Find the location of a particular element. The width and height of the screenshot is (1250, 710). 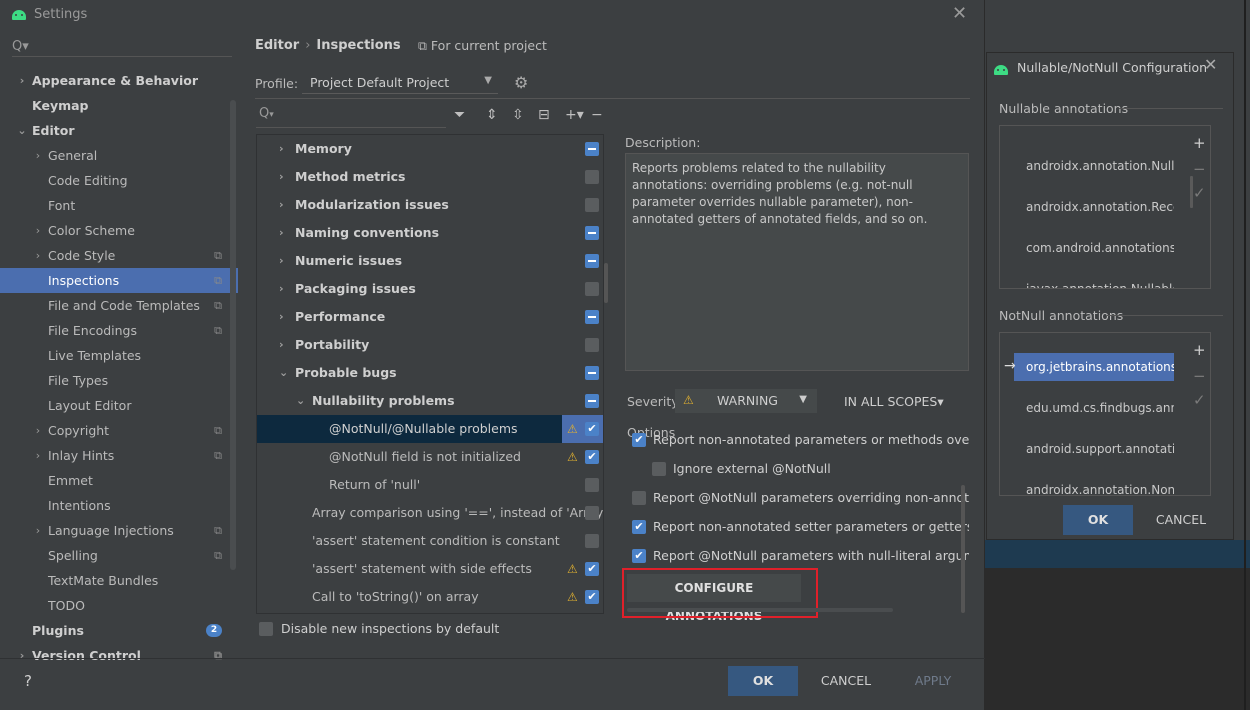

annotation-item: androidx.annotation.Nullable is located at coordinates (1094, 166).